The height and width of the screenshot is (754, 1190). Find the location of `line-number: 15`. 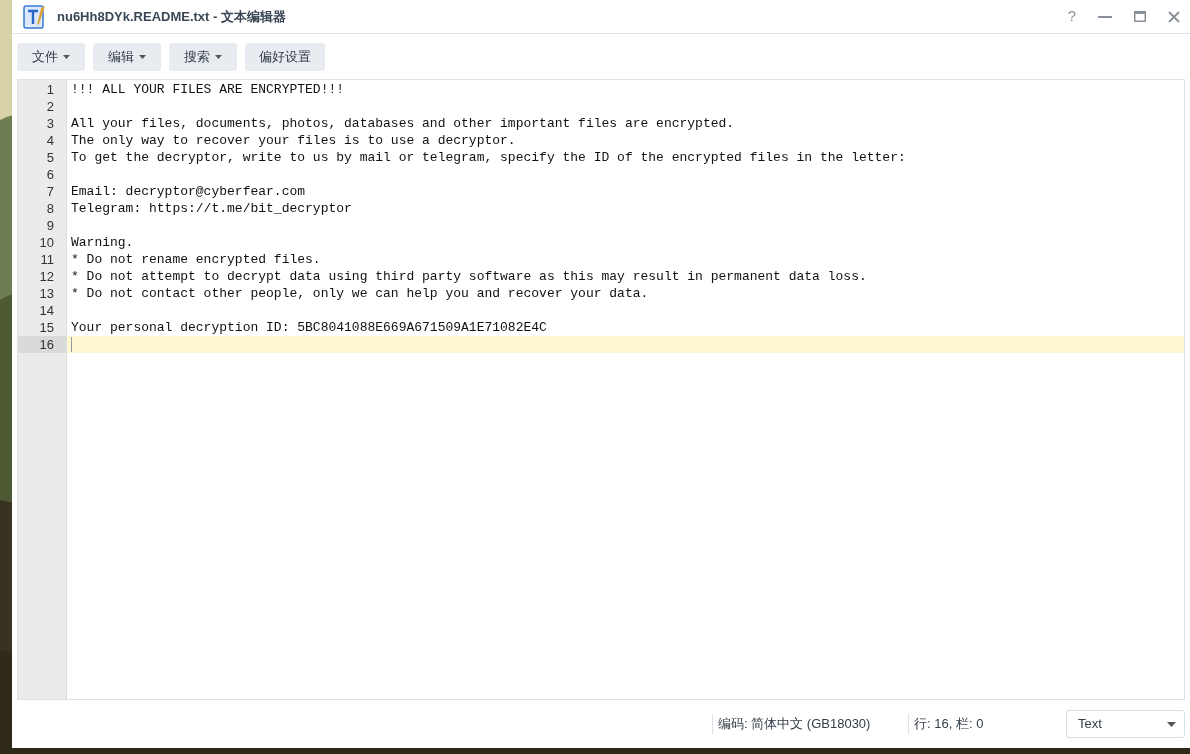

line-number: 15 is located at coordinates (46, 327).